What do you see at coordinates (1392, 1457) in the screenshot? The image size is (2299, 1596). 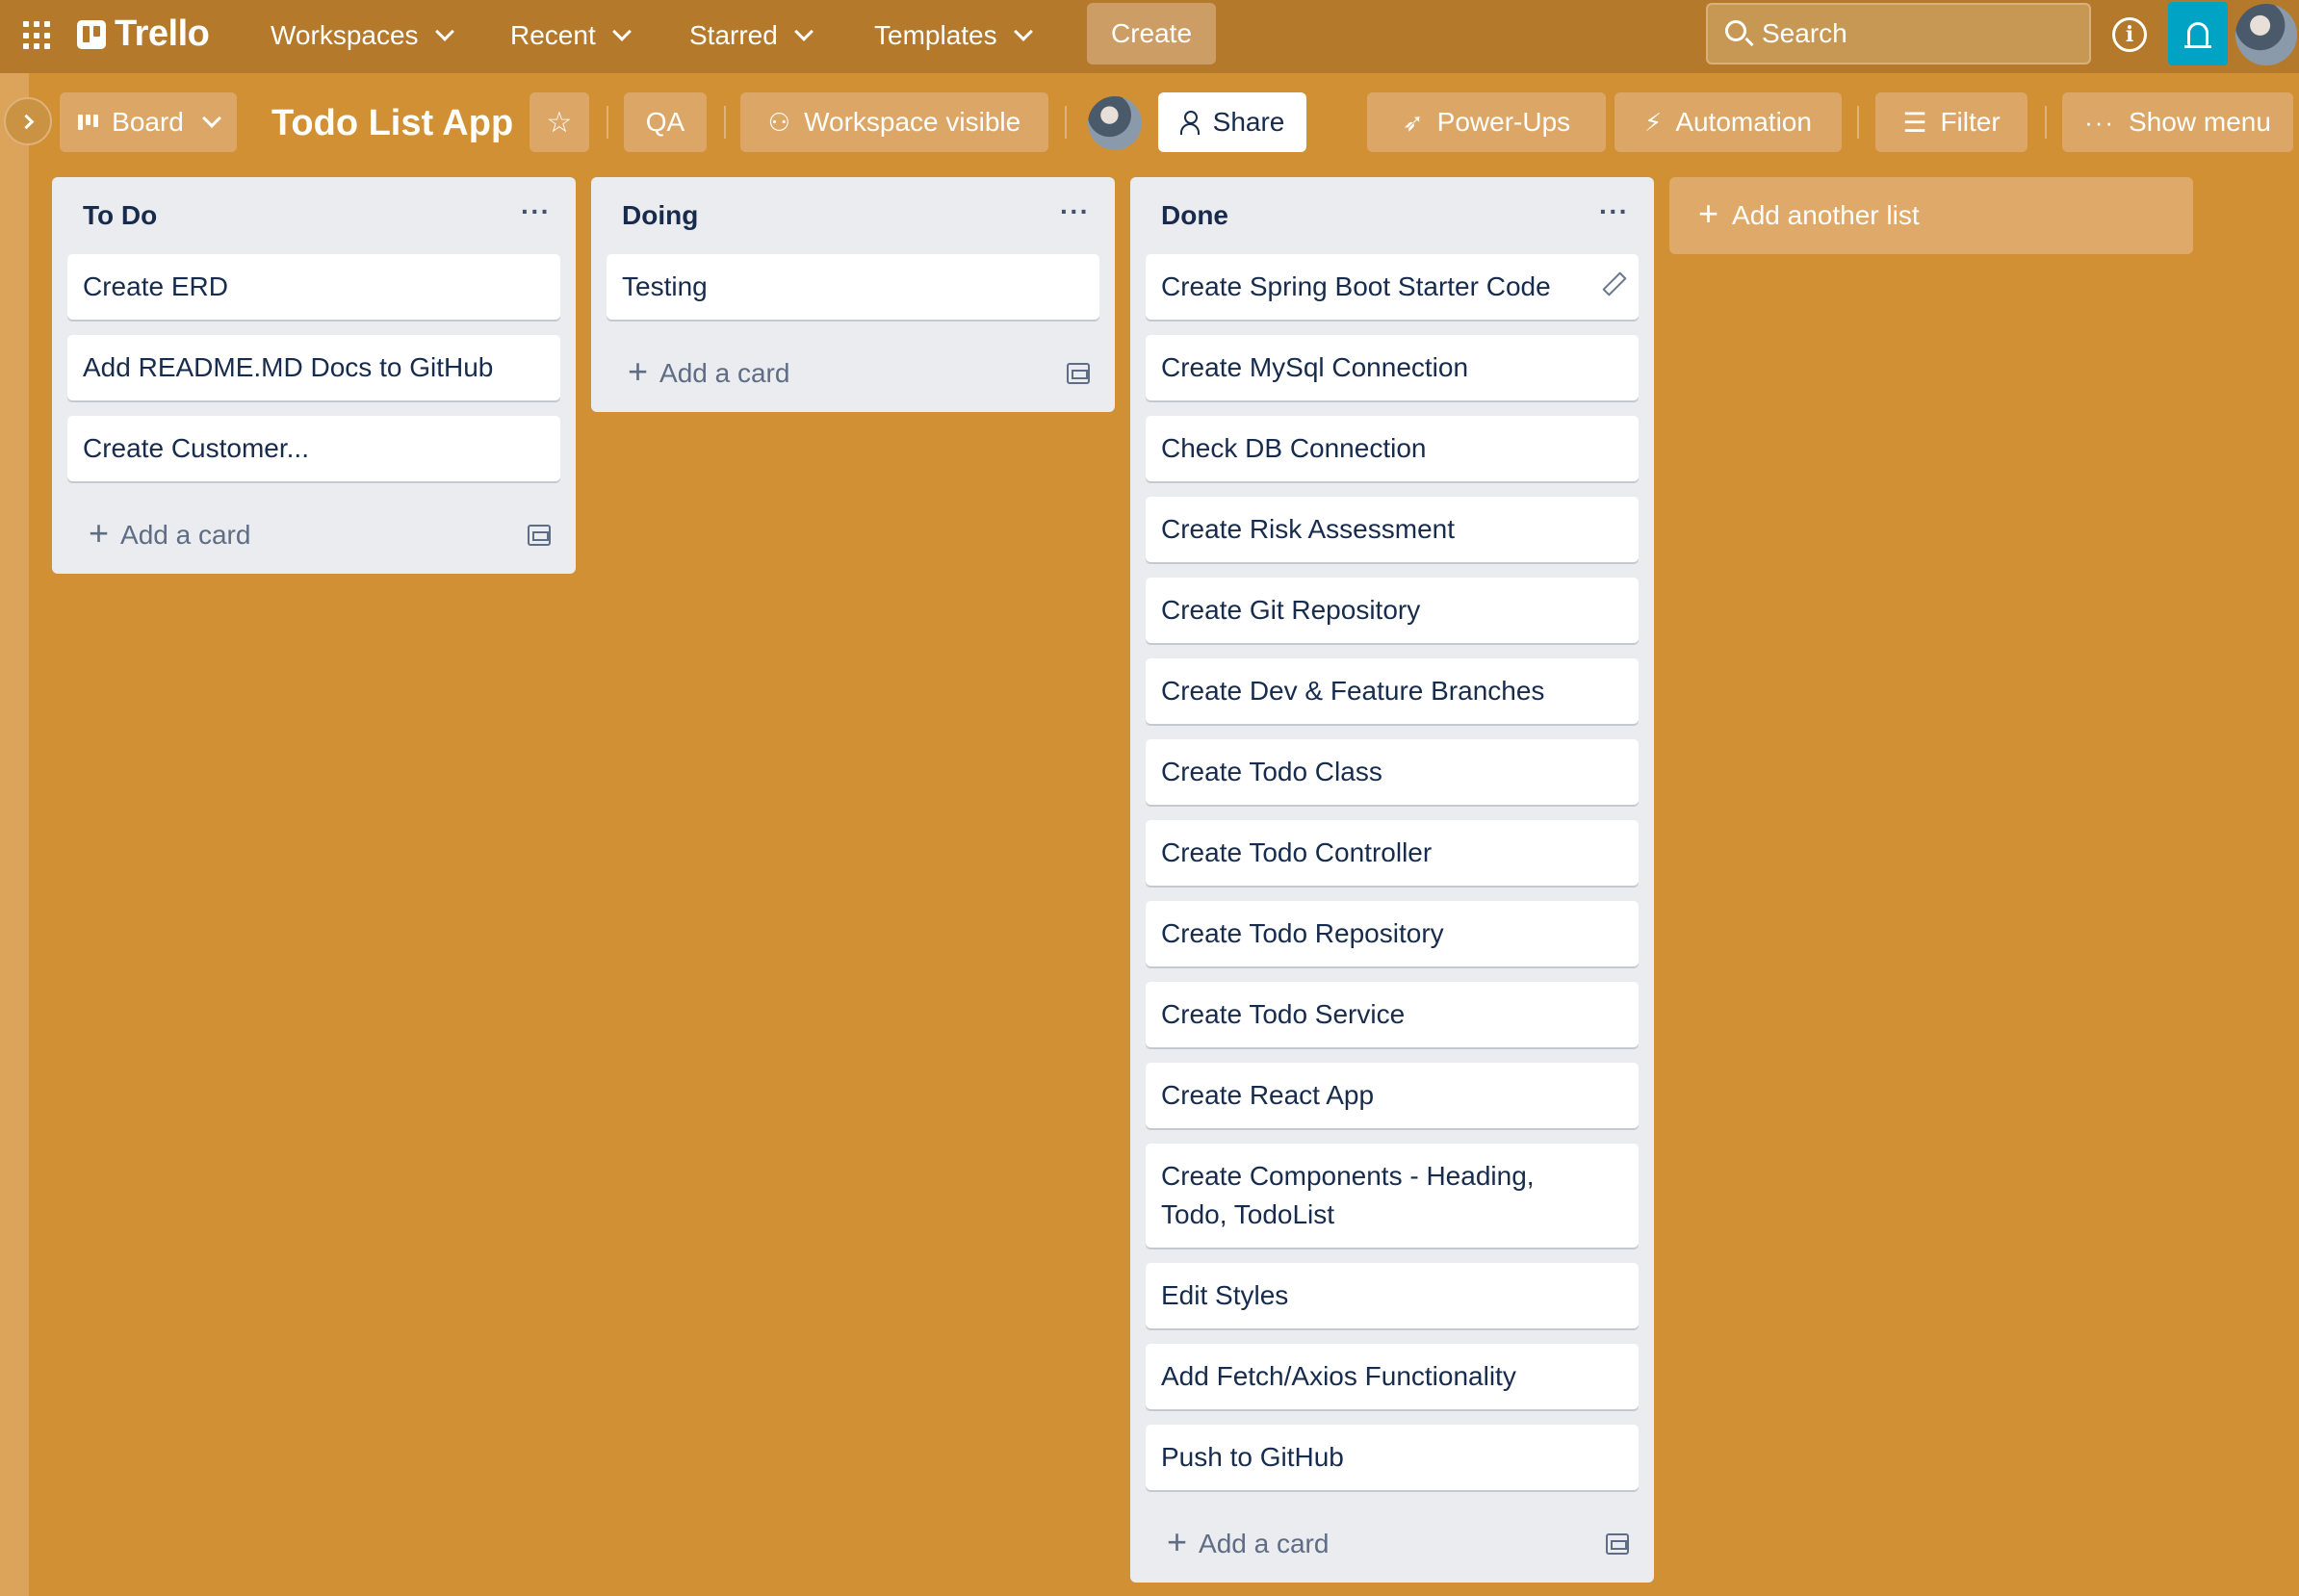 I see `card: Push to GitHub` at bounding box center [1392, 1457].